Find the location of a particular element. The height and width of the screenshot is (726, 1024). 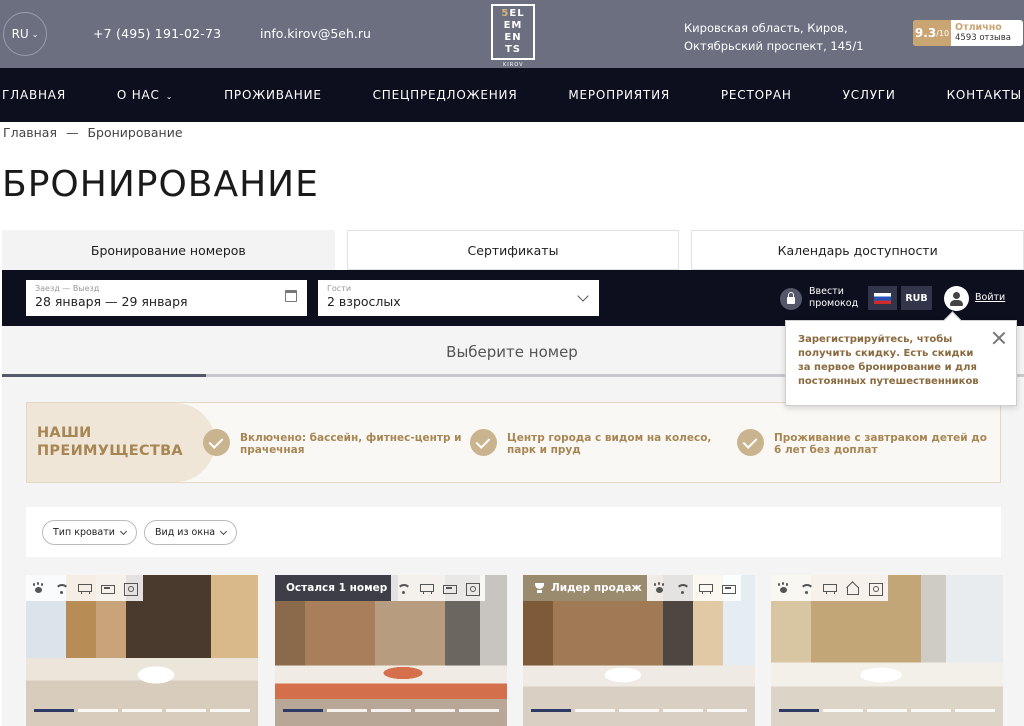

paw-icon is located at coordinates (38, 588).